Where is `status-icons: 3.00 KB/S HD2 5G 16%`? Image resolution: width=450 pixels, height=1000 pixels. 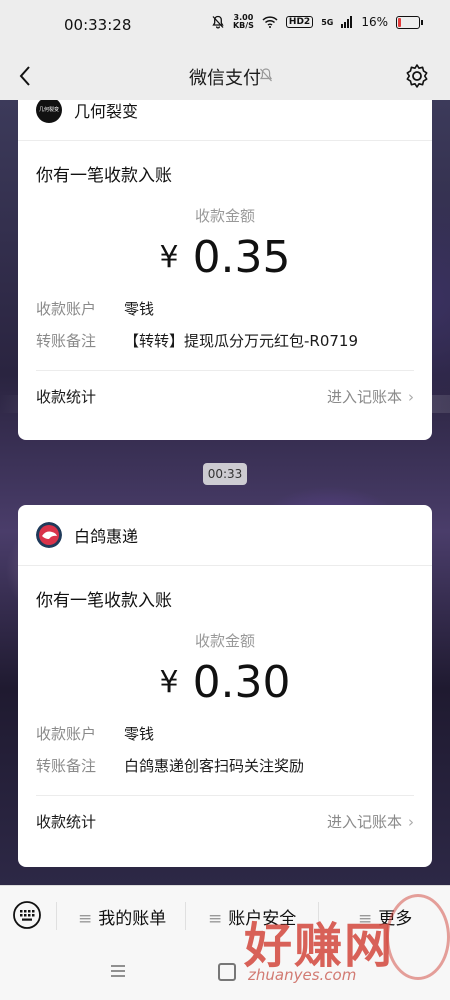
status-icons: 3.00 KB/S HD2 5G 16% is located at coordinates (317, 22).